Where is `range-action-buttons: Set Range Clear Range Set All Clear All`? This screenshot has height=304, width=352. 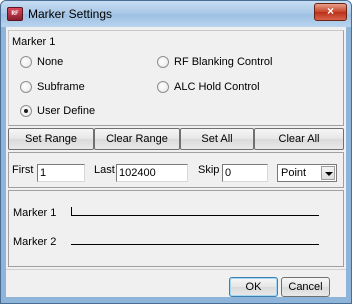 range-action-buttons: Set Range Clear Range Set All Clear All is located at coordinates (176, 139).